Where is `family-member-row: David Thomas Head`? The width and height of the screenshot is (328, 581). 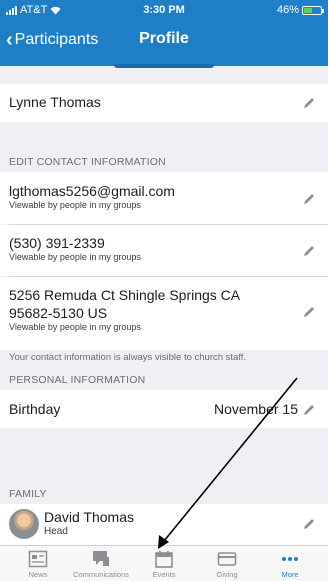
family-member-row: David Thomas Head is located at coordinates (164, 524).